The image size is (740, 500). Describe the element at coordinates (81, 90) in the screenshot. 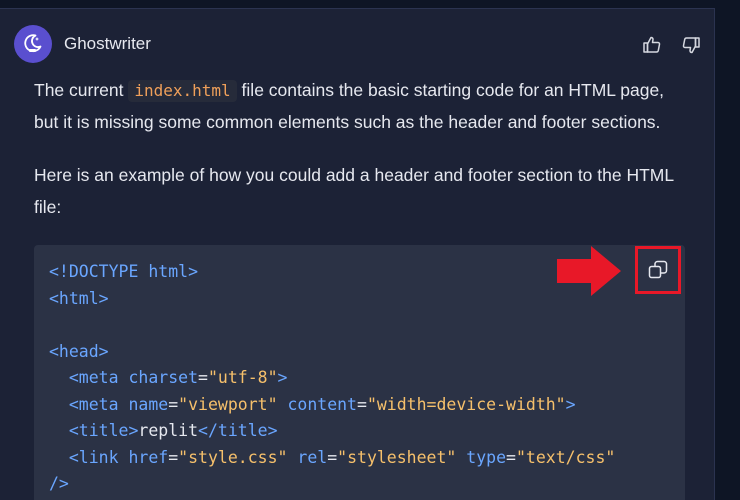

I see `paragraph-text: The current` at that location.